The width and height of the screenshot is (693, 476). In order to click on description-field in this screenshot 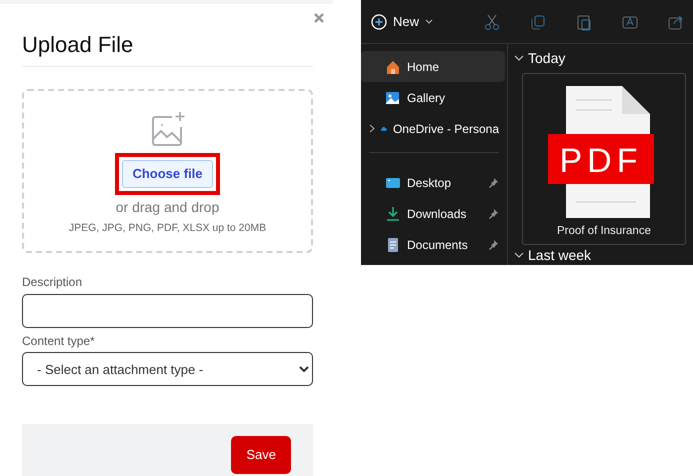, I will do `click(167, 311)`.